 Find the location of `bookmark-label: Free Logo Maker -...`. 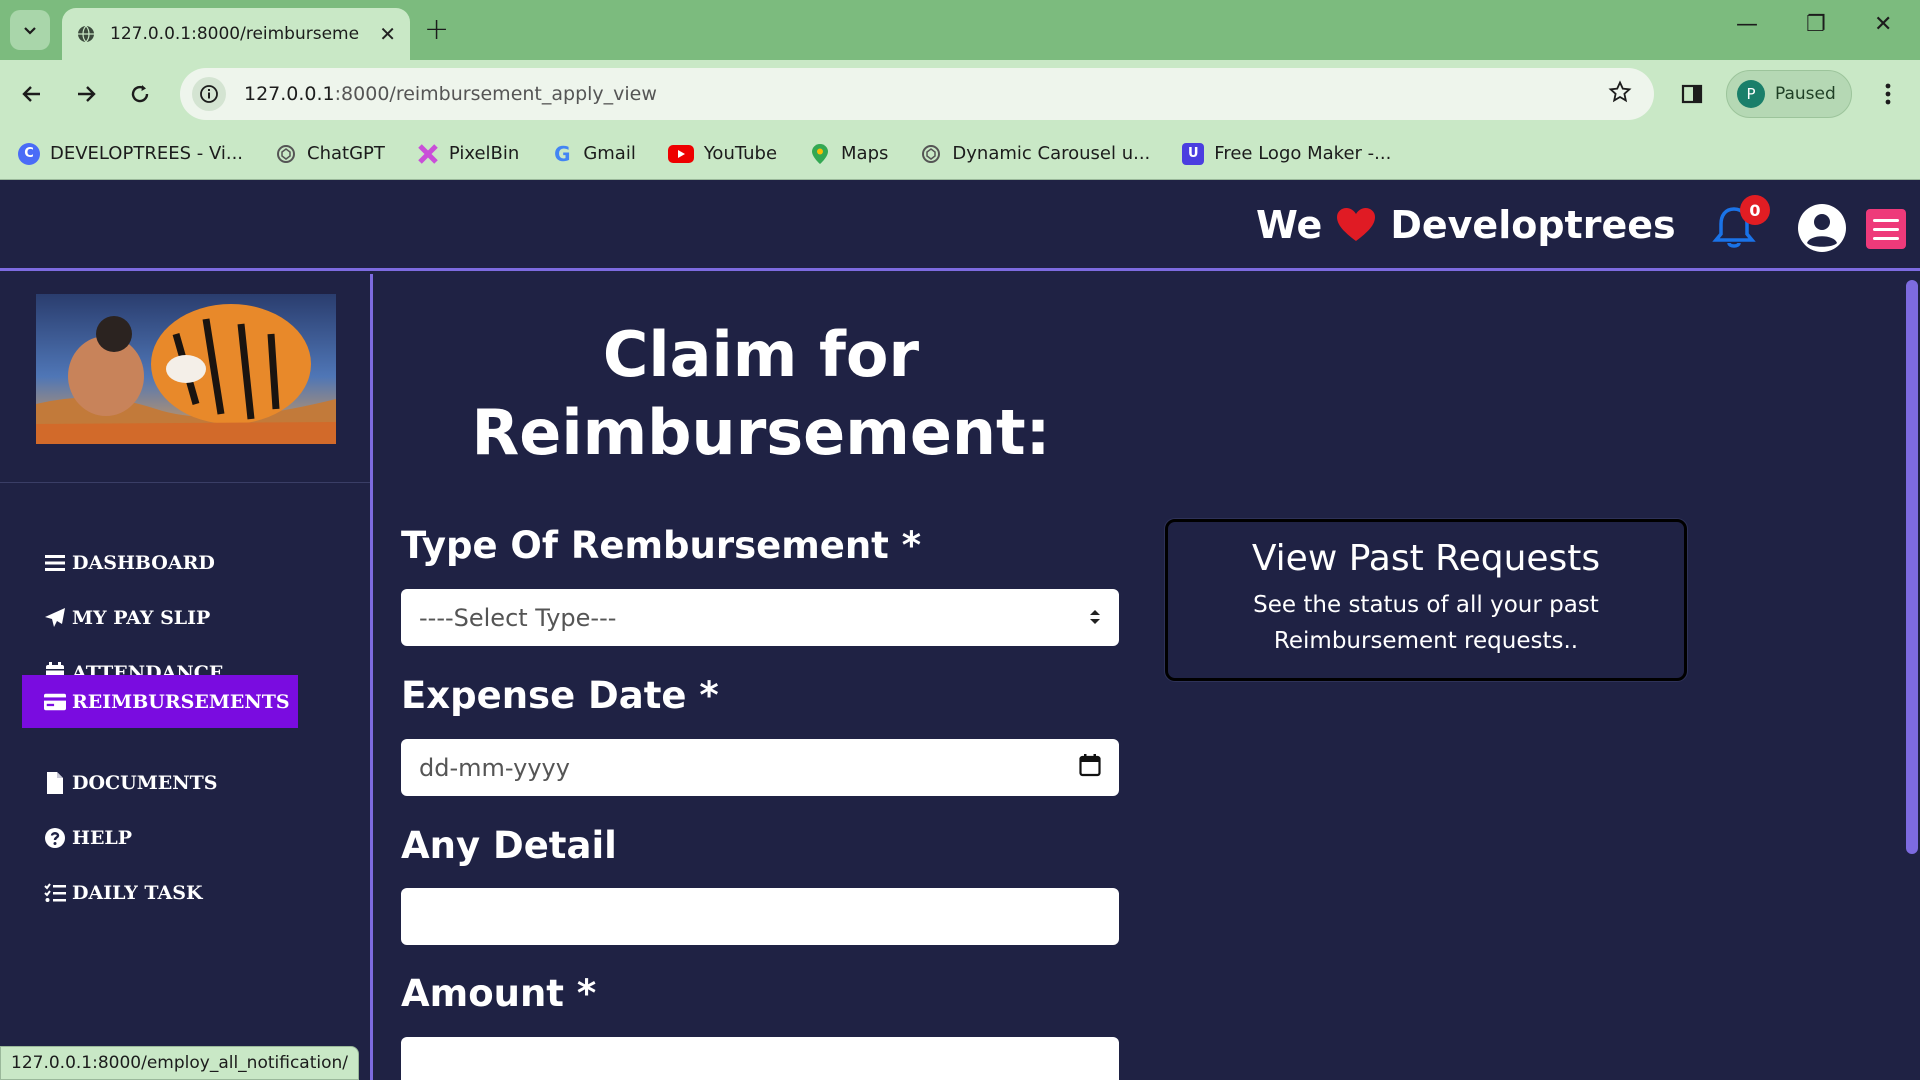

bookmark-label: Free Logo Maker -... is located at coordinates (1303, 153).